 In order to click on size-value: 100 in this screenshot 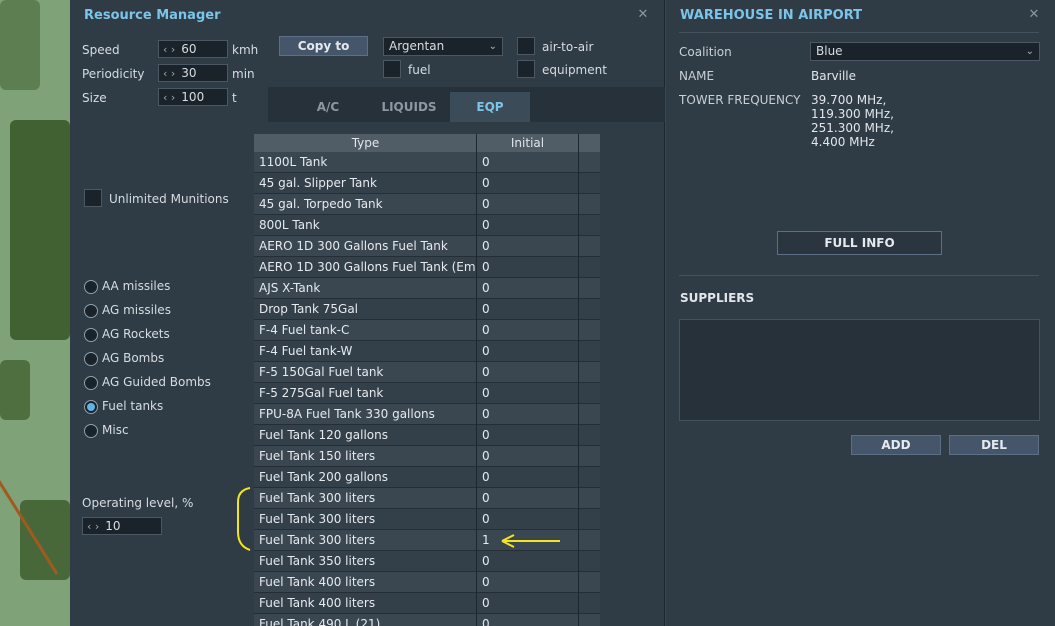, I will do `click(193, 97)`.